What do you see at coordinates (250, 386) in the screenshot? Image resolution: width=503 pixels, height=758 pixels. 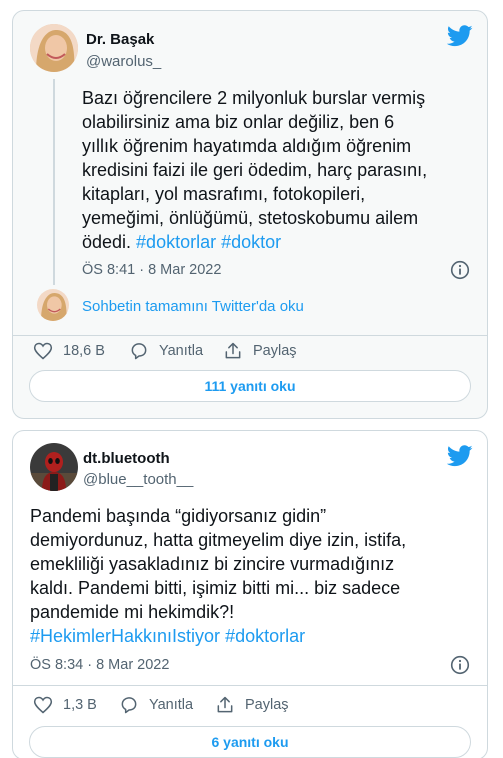 I see `read-replies-button: 111 yanıtı oku` at bounding box center [250, 386].